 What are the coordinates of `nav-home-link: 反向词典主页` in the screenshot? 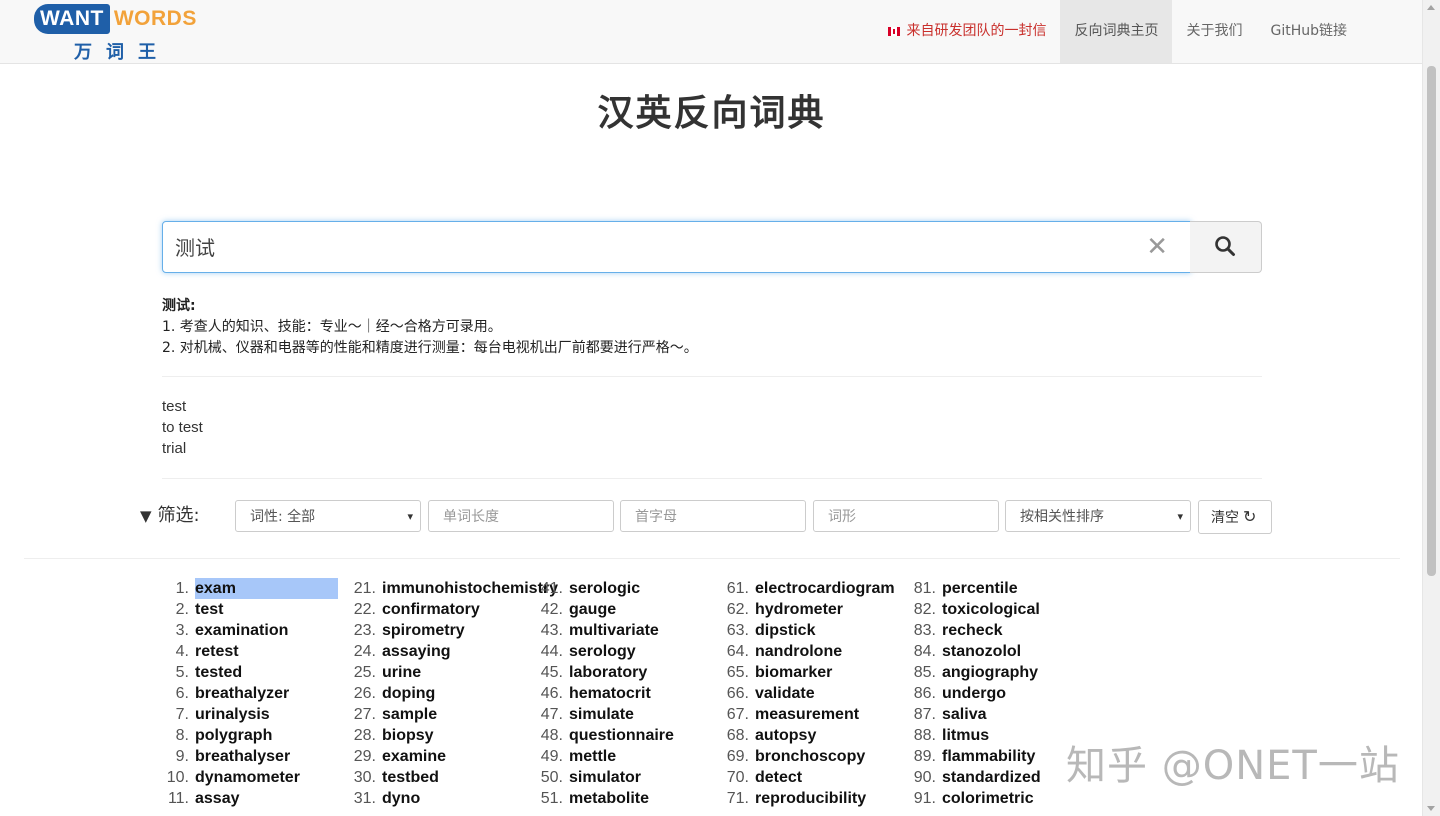 It's located at (1116, 31).